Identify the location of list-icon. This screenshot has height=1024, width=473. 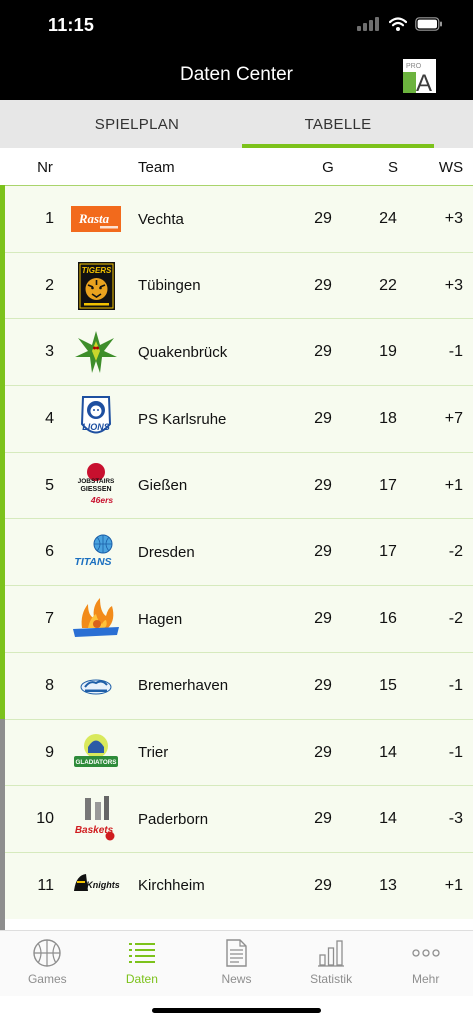
(141, 953).